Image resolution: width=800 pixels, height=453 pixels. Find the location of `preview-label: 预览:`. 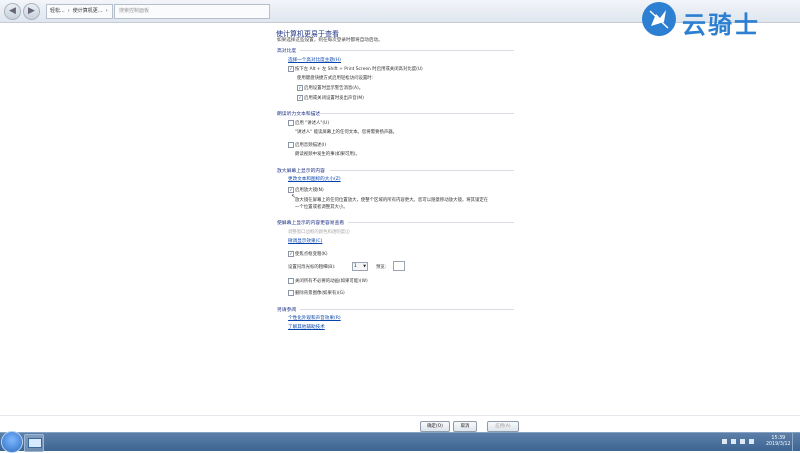

preview-label: 预览: is located at coordinates (381, 267).